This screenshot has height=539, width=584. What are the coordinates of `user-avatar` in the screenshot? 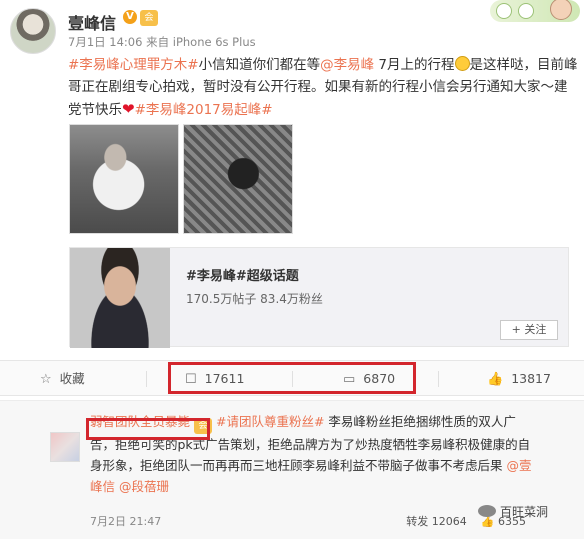 It's located at (33, 31).